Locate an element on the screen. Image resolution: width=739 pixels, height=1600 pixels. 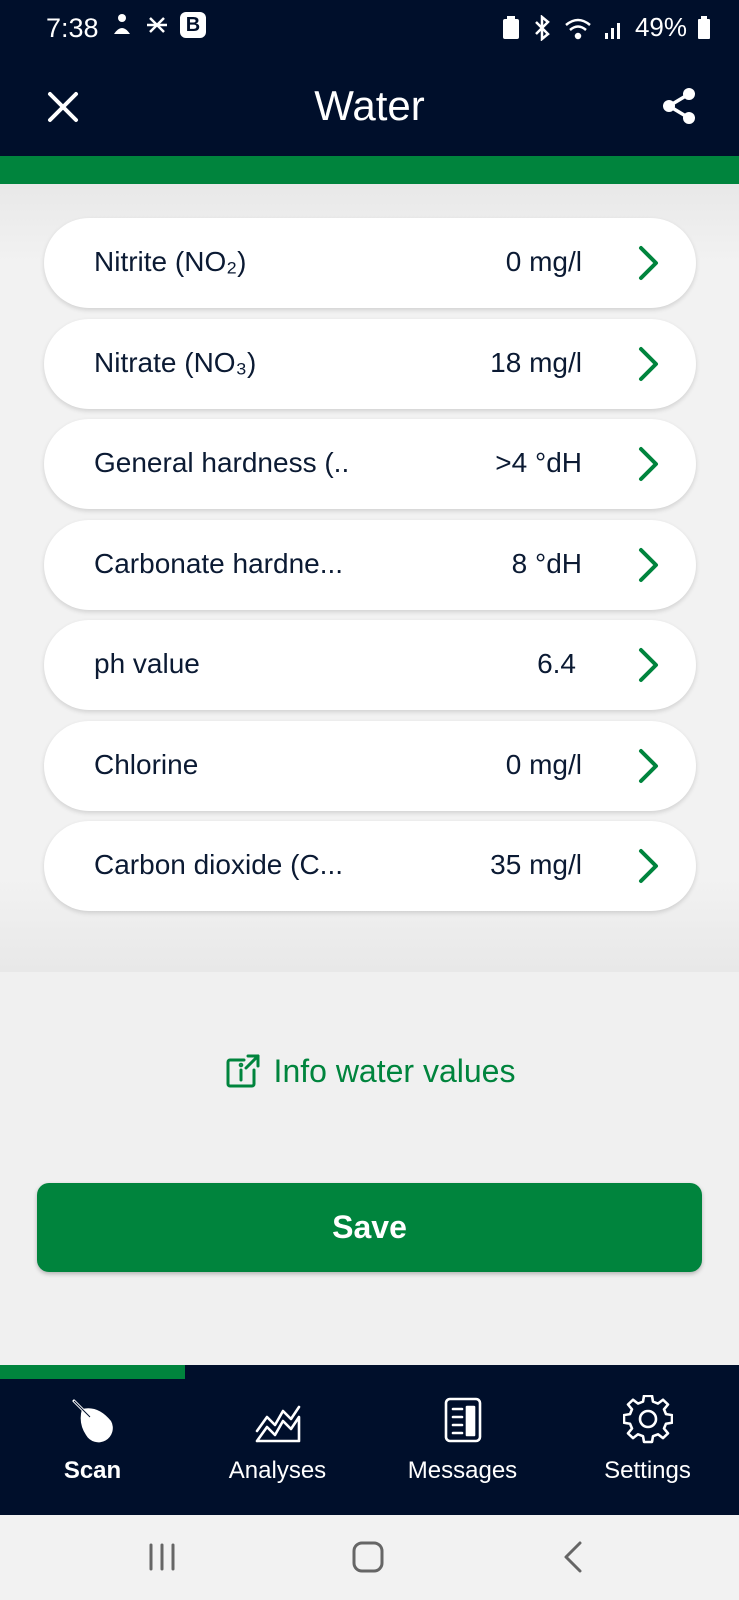
save-button: Save is located at coordinates (369, 1227).